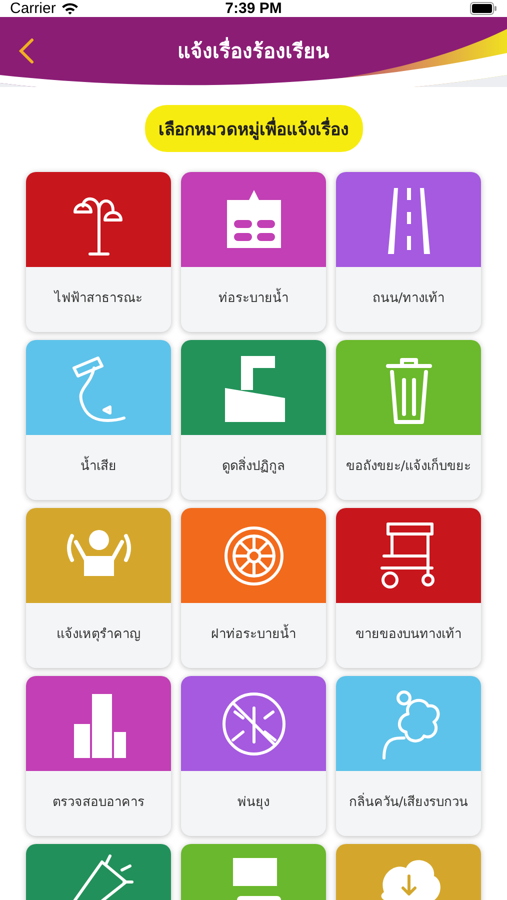  What do you see at coordinates (98, 588) in the screenshot?
I see `category-tile: แจ้งเหตุรำคาญ` at bounding box center [98, 588].